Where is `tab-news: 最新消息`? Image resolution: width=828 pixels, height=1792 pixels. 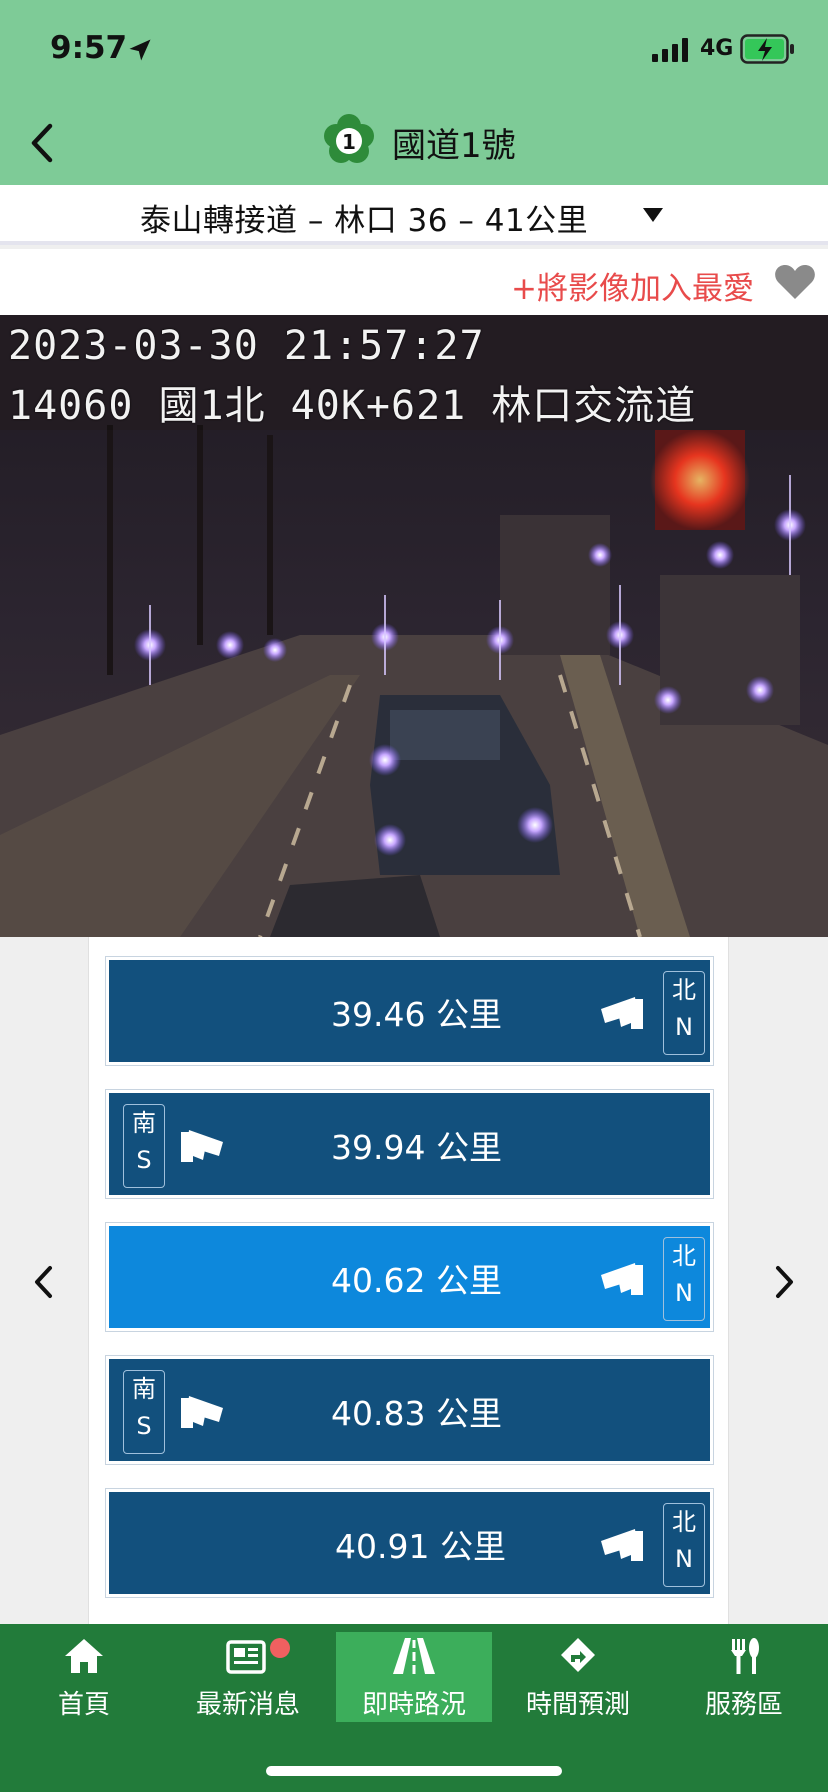 tab-news: 最新消息 is located at coordinates (248, 1677).